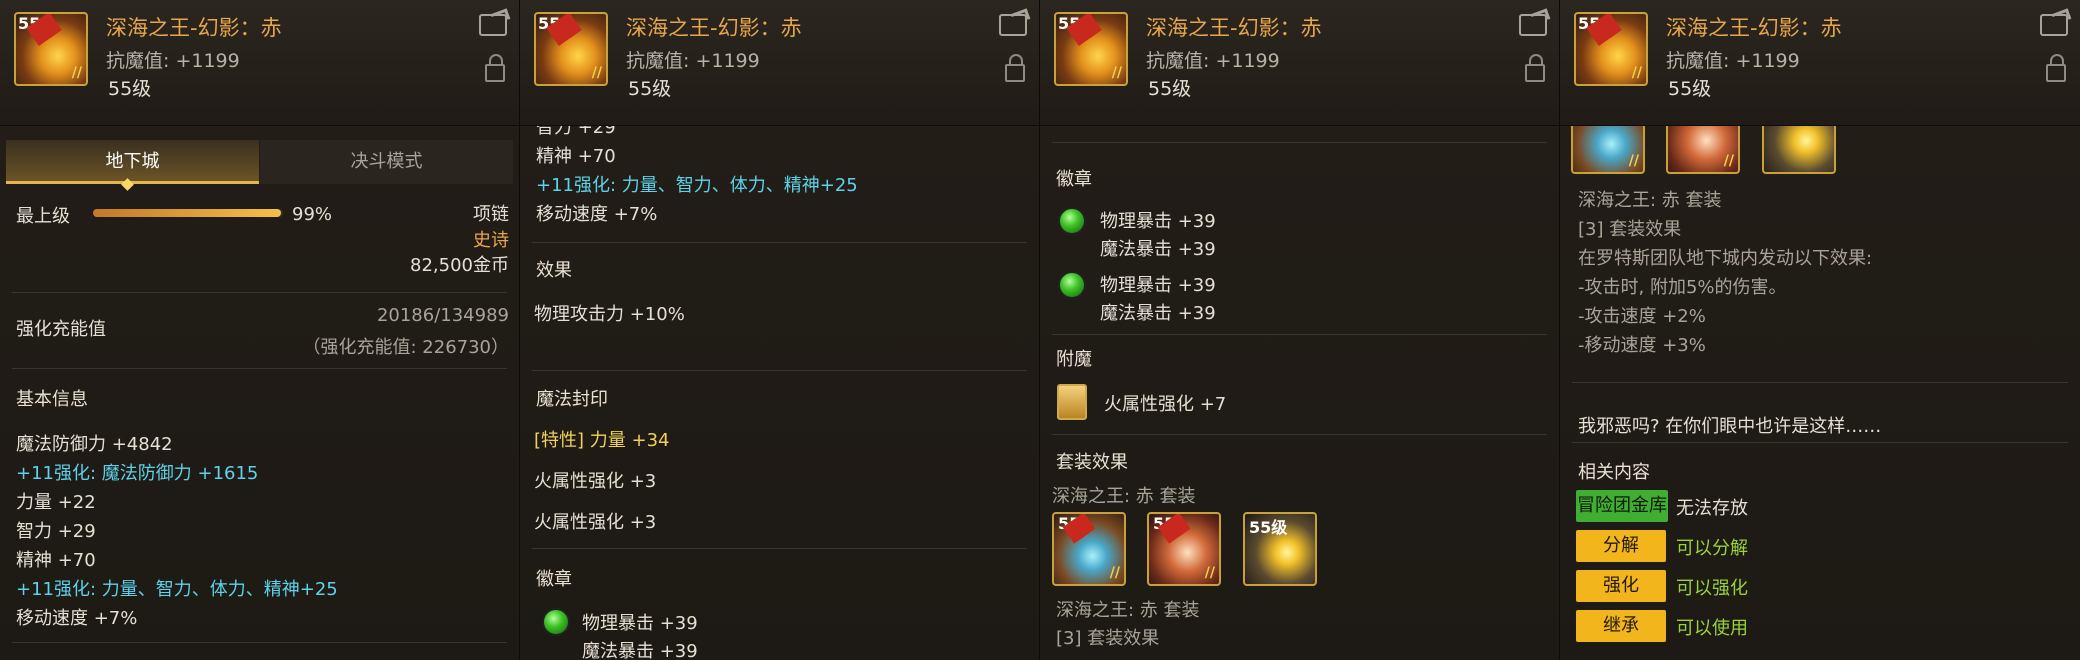 This screenshot has height=660, width=2080. Describe the element at coordinates (43, 216) in the screenshot. I see `grade-label: 最上级` at that location.